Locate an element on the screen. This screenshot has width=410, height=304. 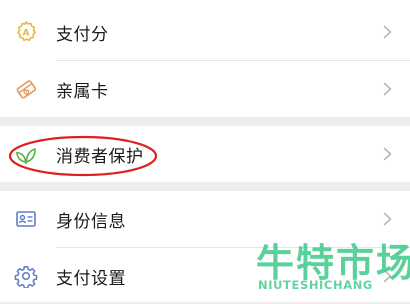
svg-text: A is located at coordinates (26, 34).